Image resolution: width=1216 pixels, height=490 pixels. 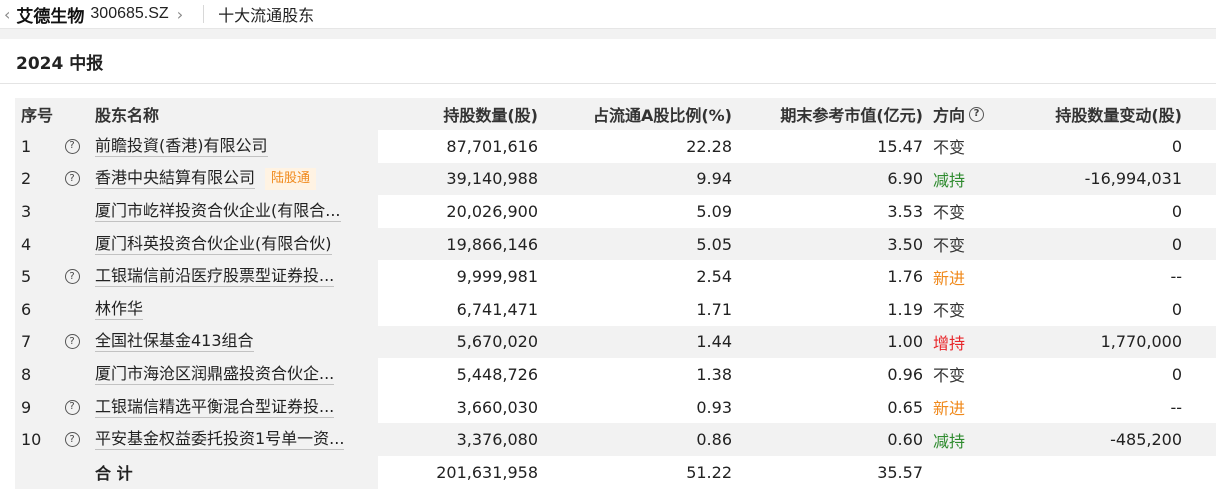 I want to click on chevron-right-icon: ›, so click(x=180, y=14).